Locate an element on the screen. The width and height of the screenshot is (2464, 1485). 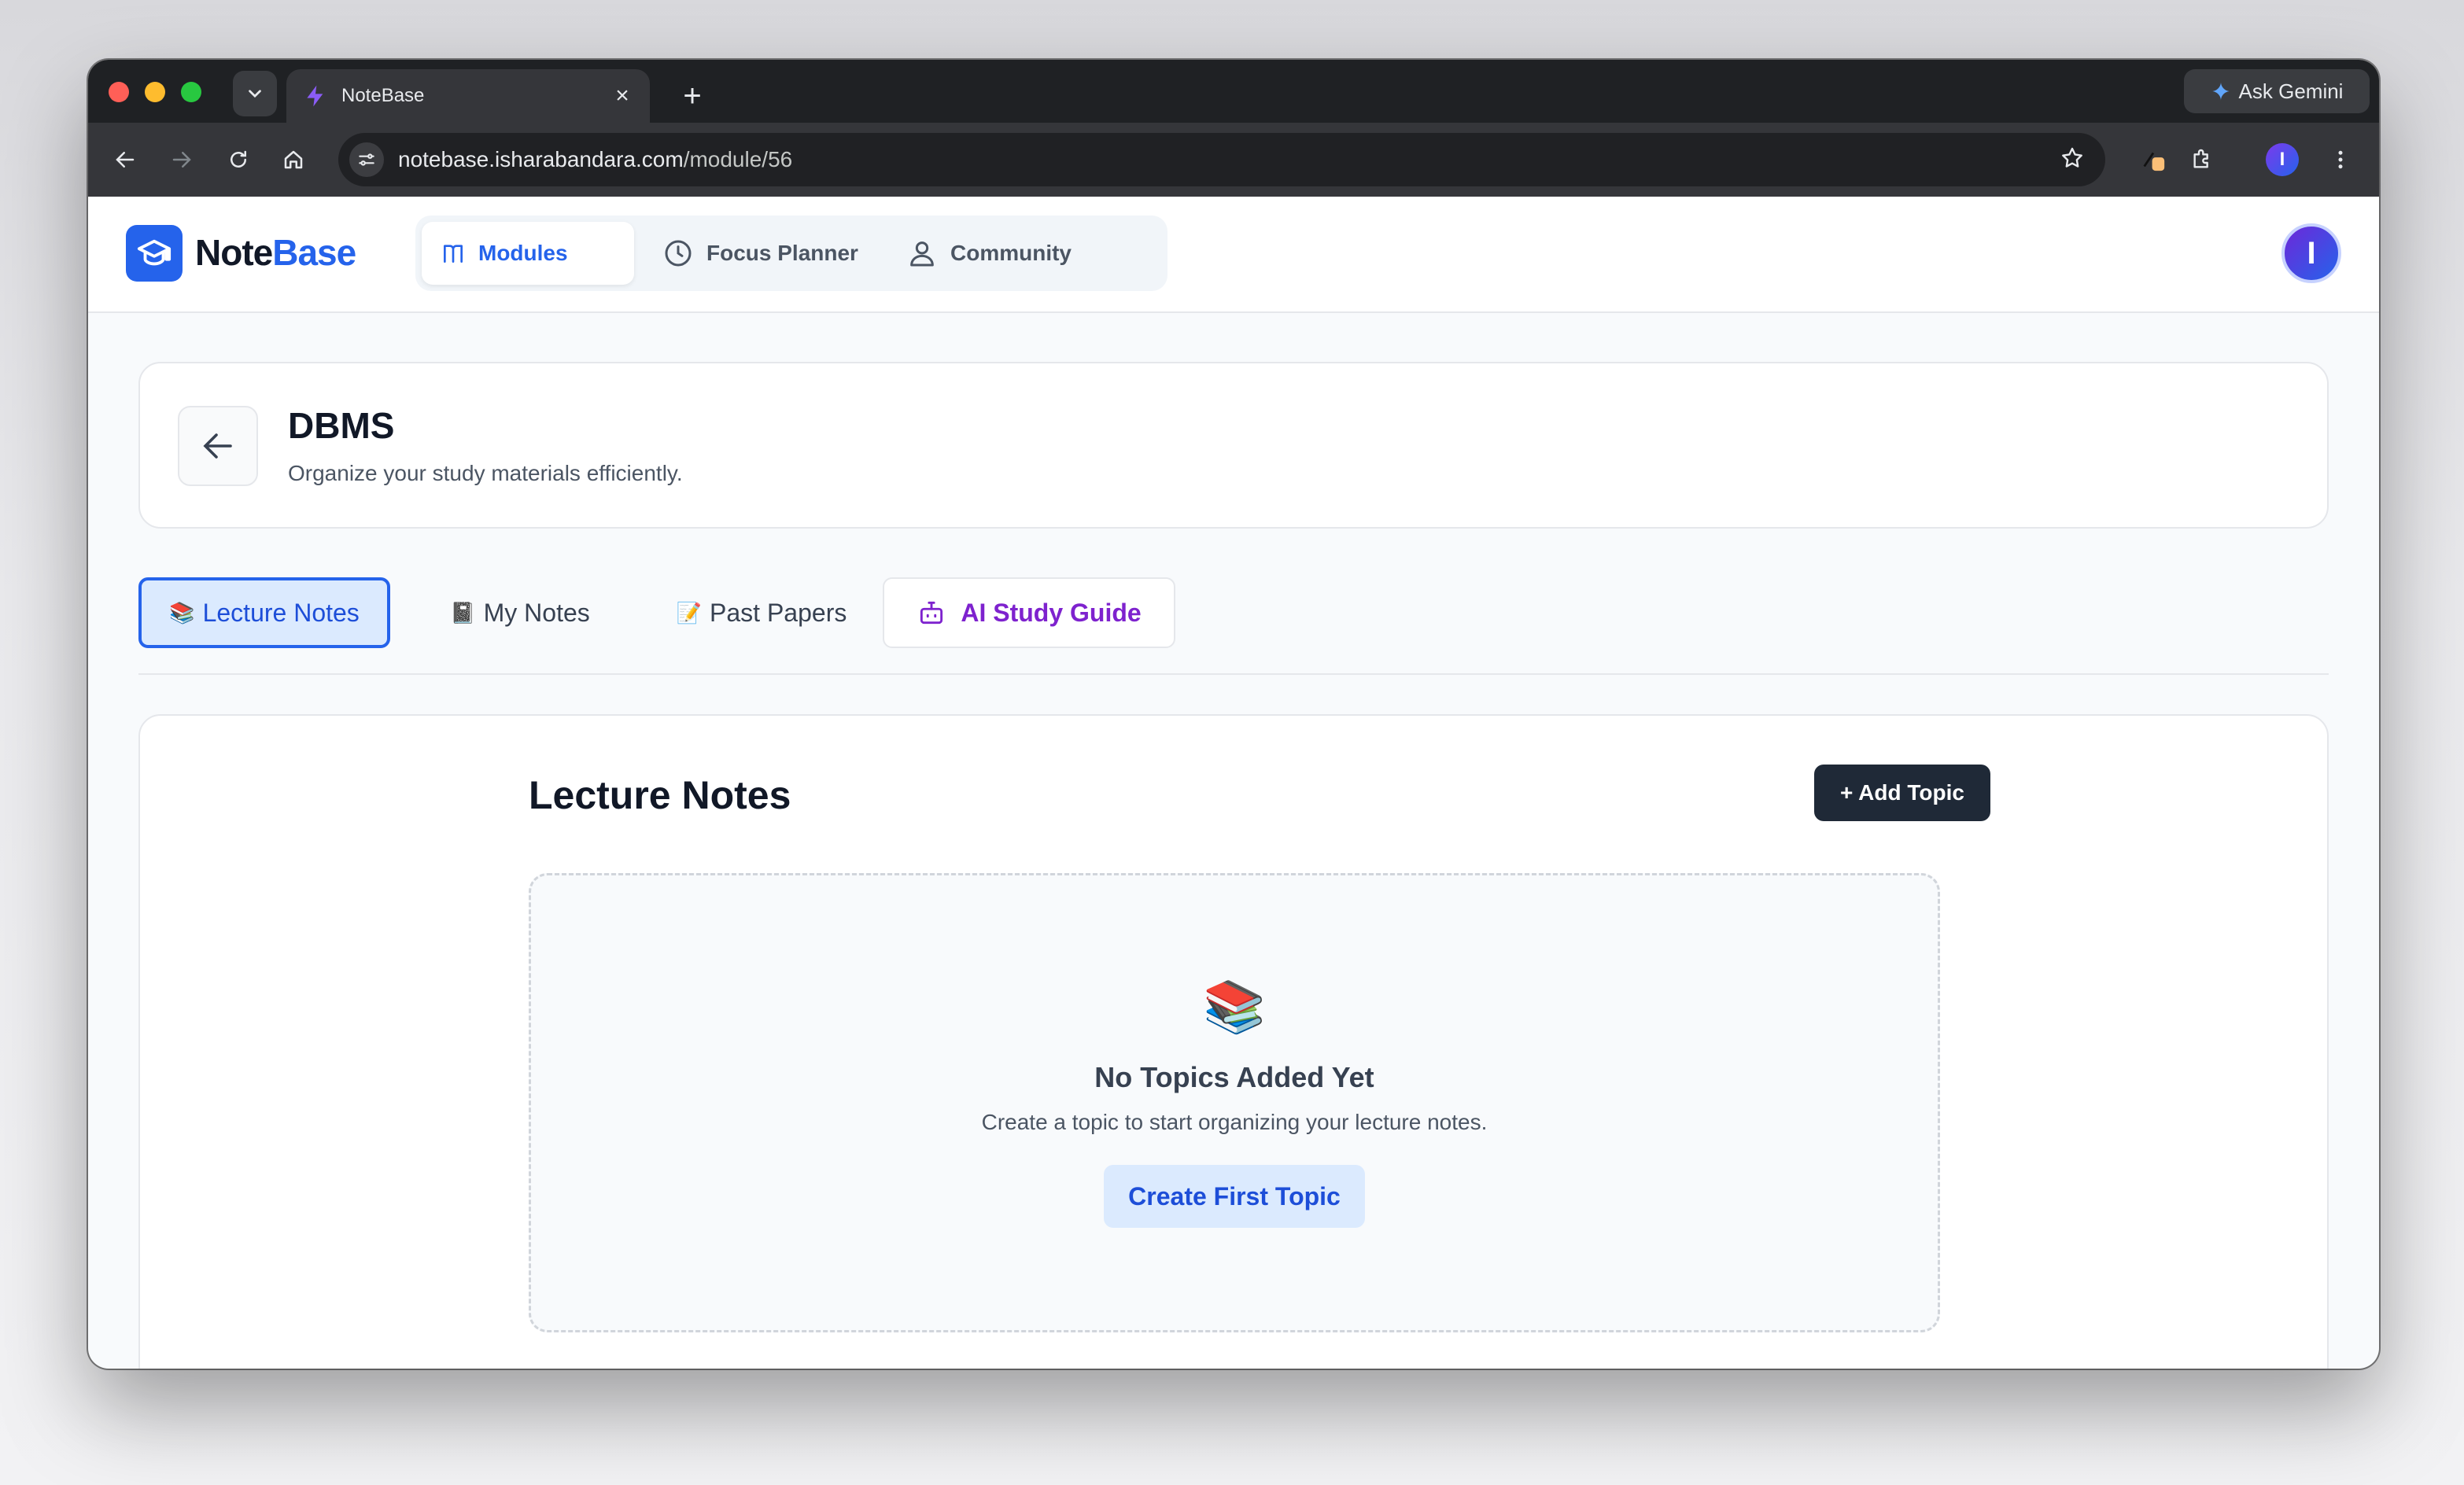
browser-toolbar: notebase.isharabandara.com/module/56 I is located at coordinates (1233, 160).